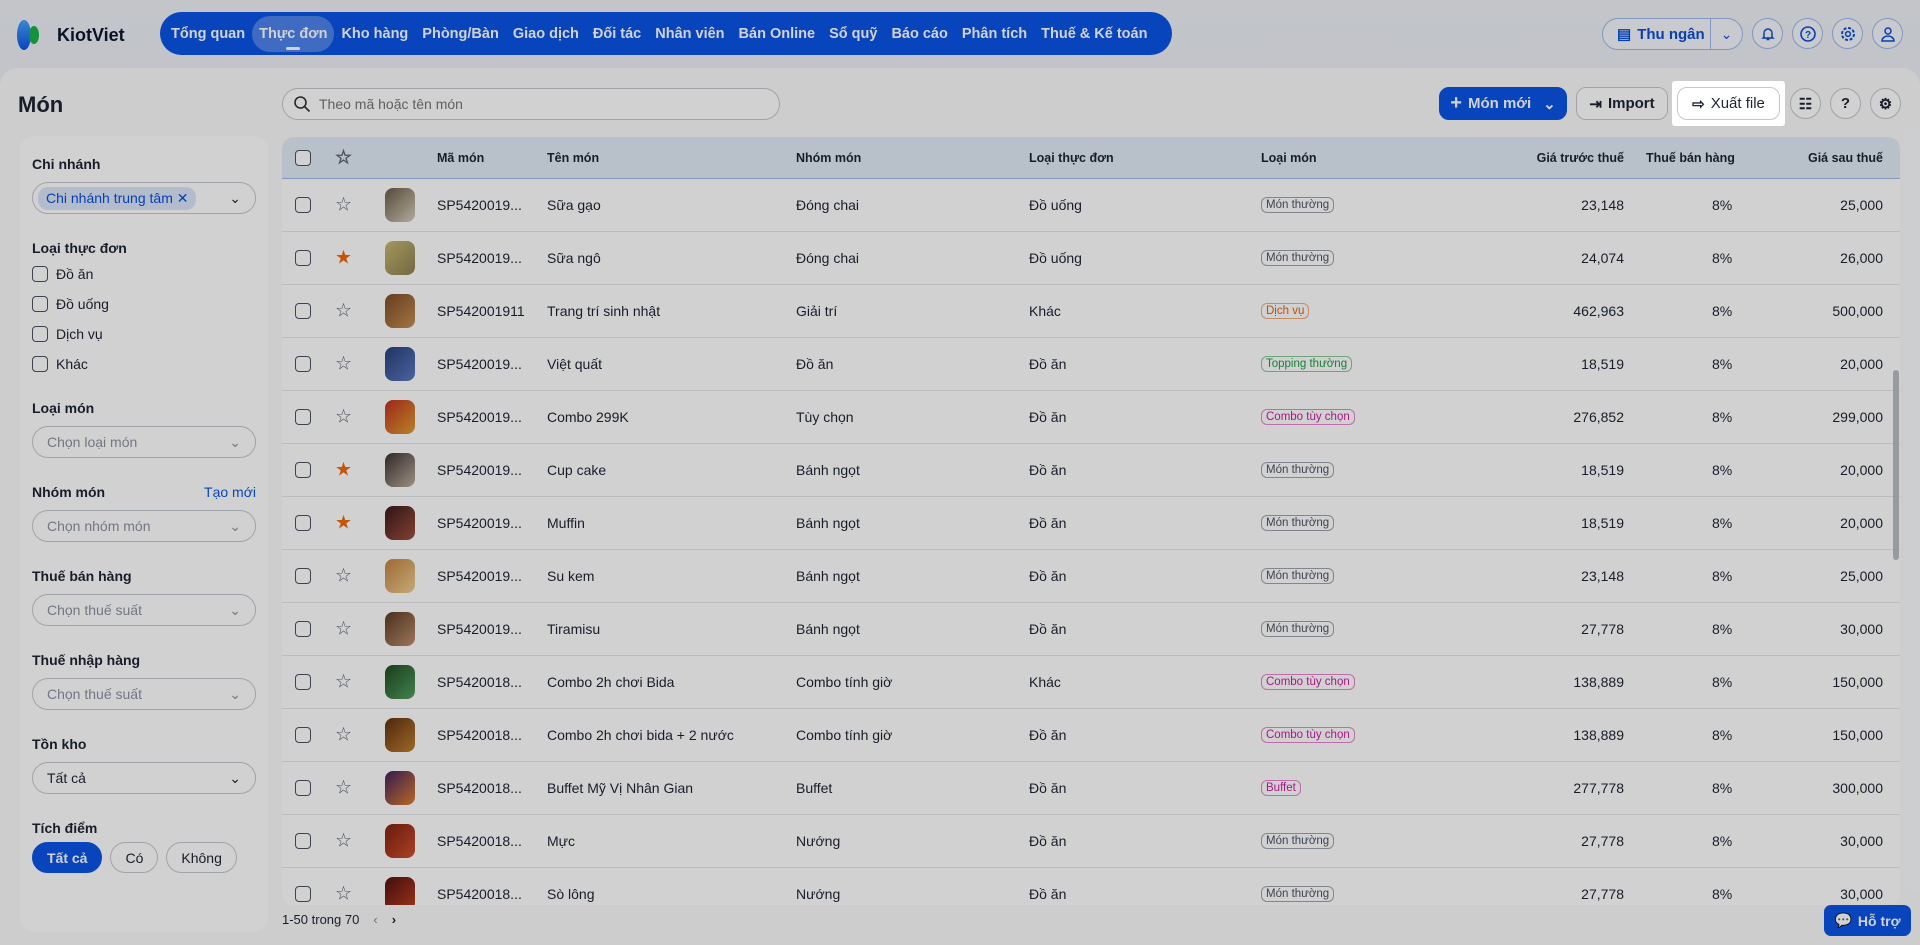  Describe the element at coordinates (1698, 104) in the screenshot. I see `export-icon: ⇨` at that location.